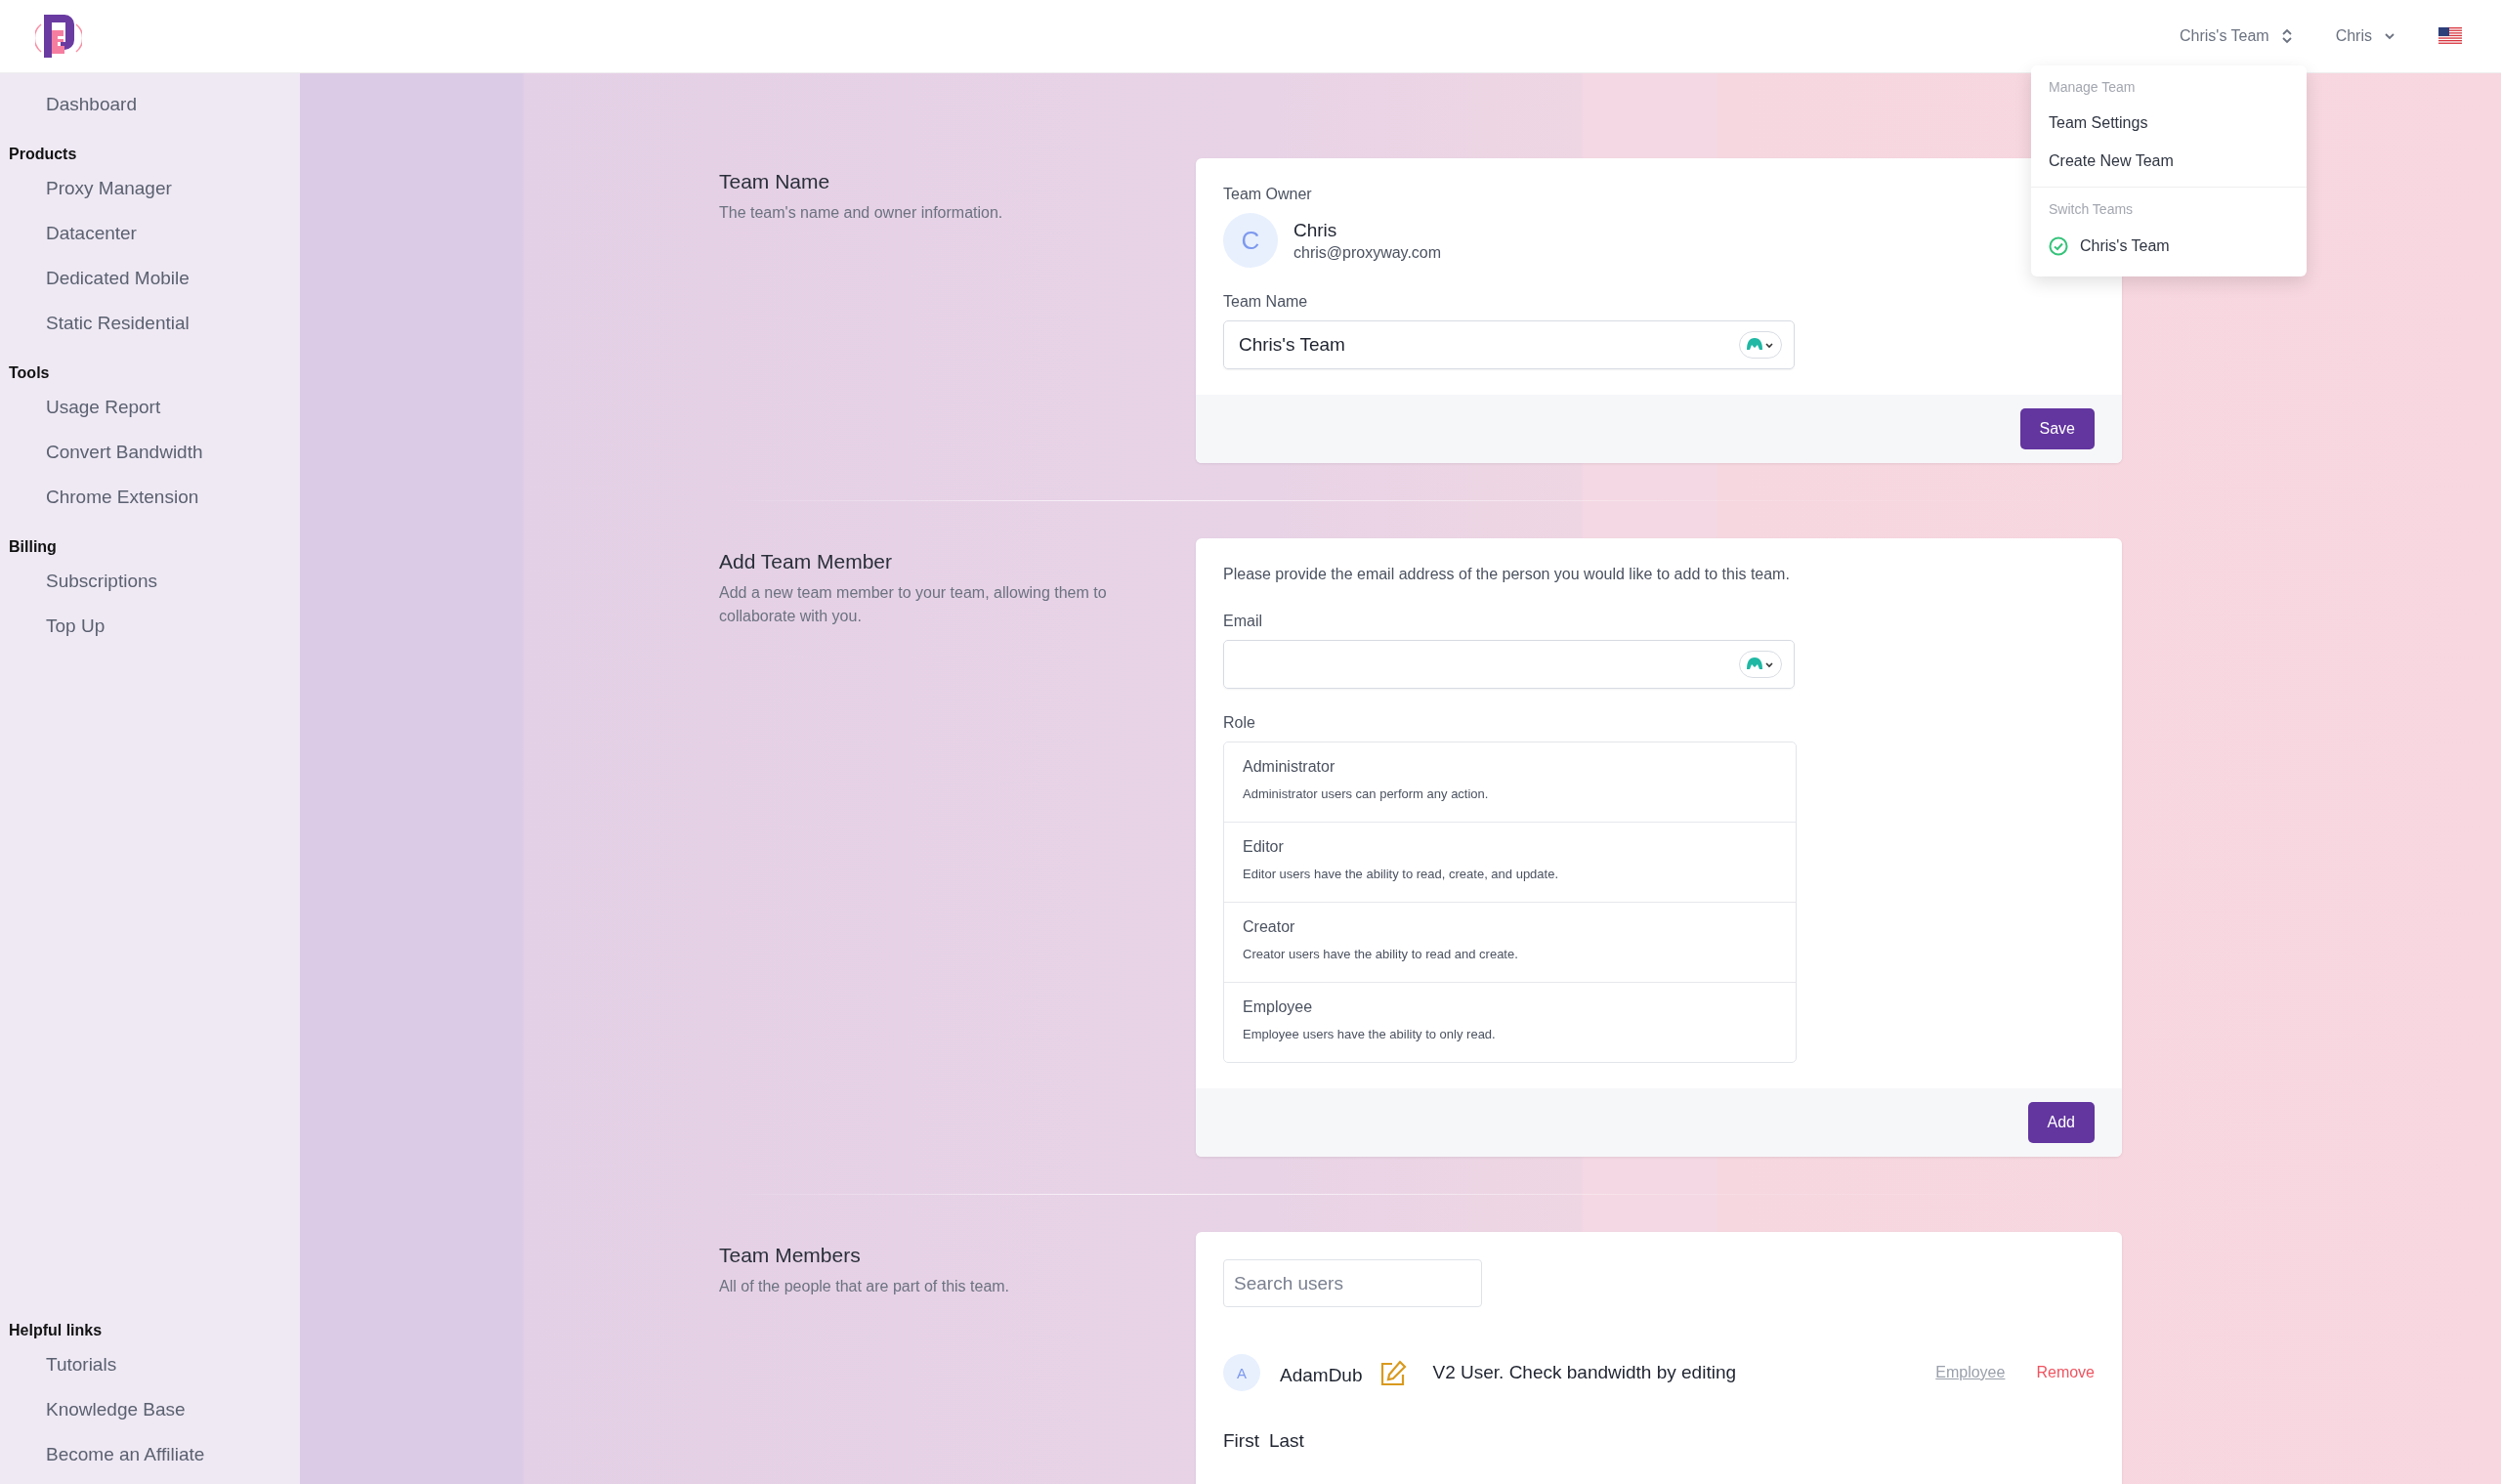 The height and width of the screenshot is (1484, 2501). What do you see at coordinates (2169, 162) in the screenshot?
I see `menu-item: Create New Team` at bounding box center [2169, 162].